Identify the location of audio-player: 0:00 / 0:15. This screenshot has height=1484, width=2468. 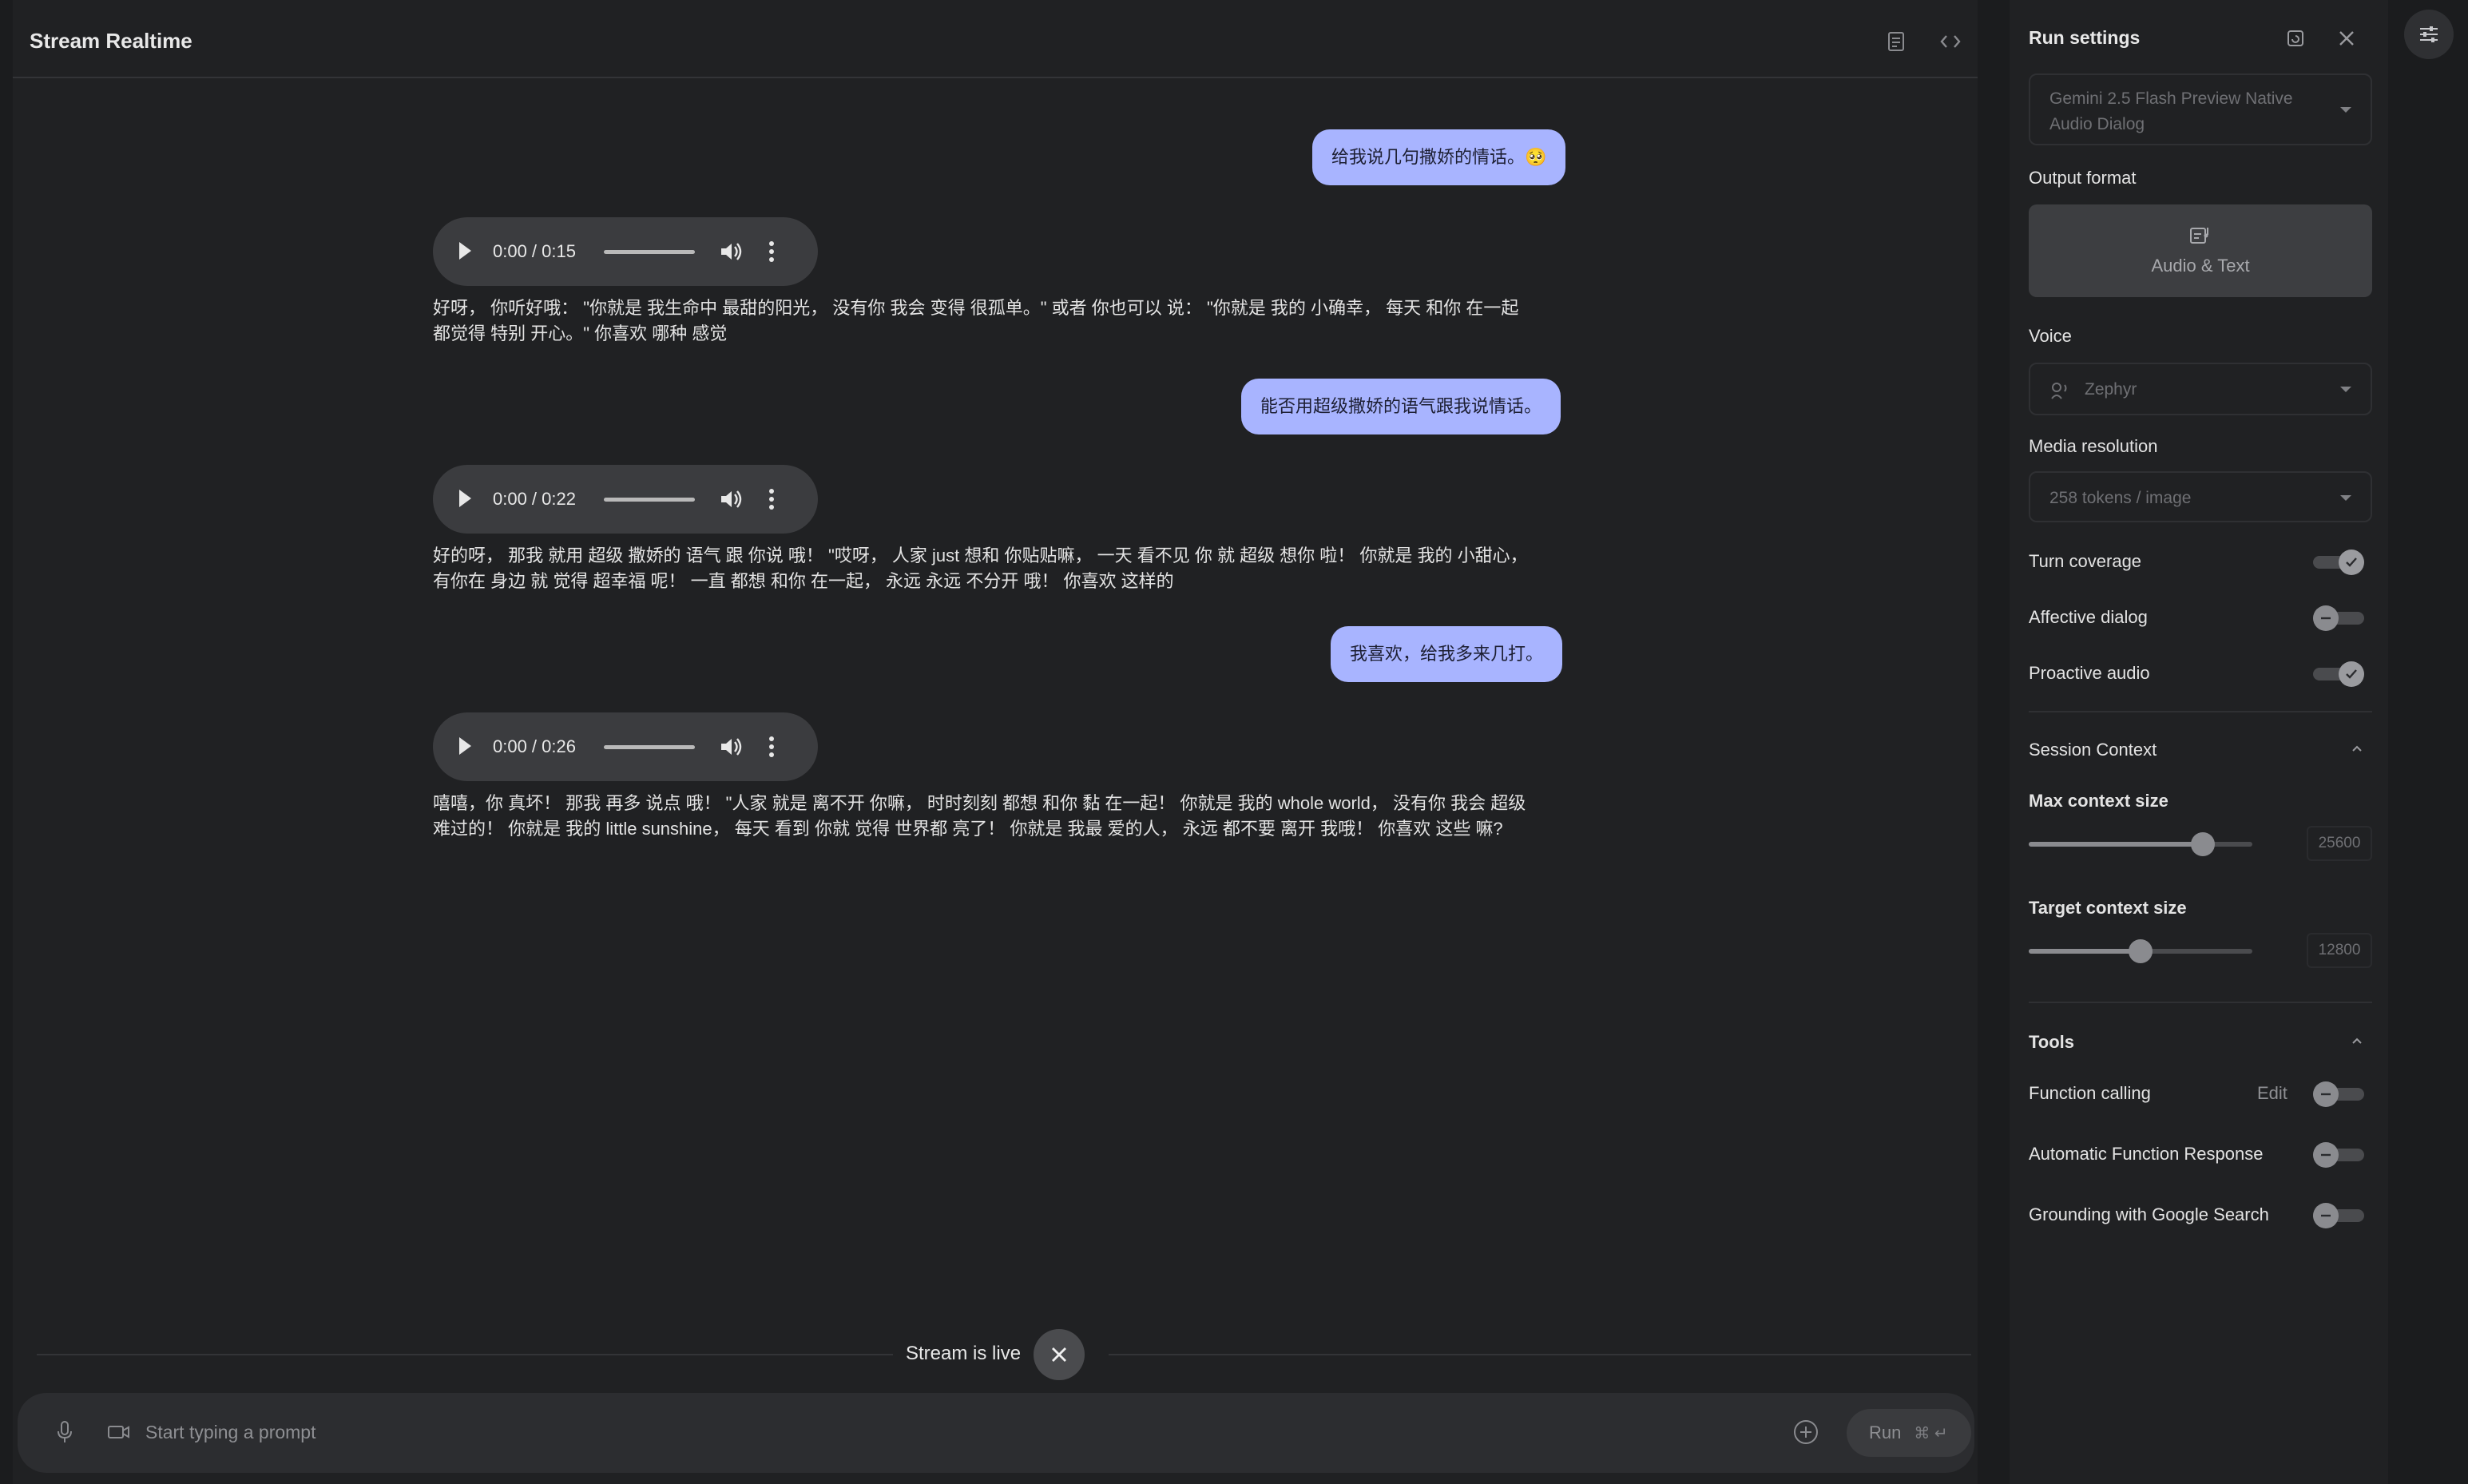
(625, 251).